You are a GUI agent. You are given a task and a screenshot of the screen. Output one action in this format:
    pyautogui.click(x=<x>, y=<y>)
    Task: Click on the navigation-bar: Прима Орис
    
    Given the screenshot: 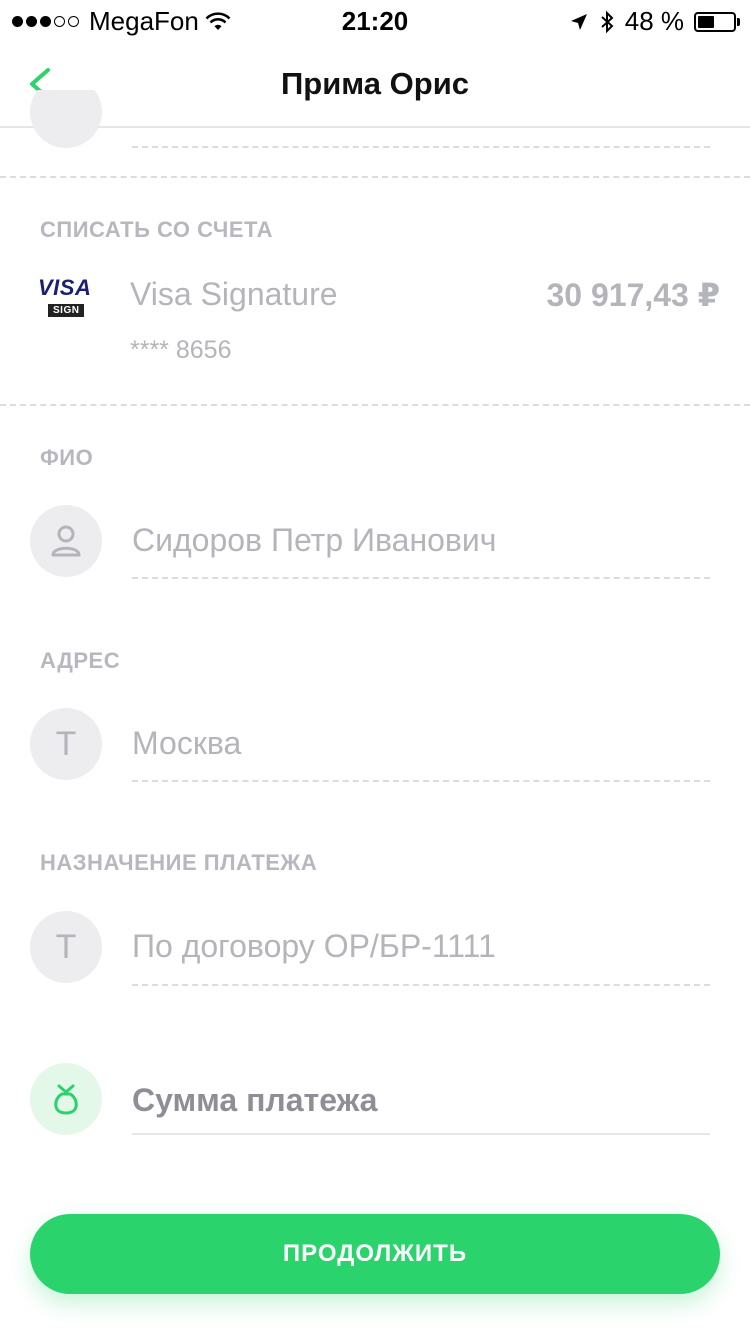 What is the action you would take?
    pyautogui.click(x=375, y=84)
    